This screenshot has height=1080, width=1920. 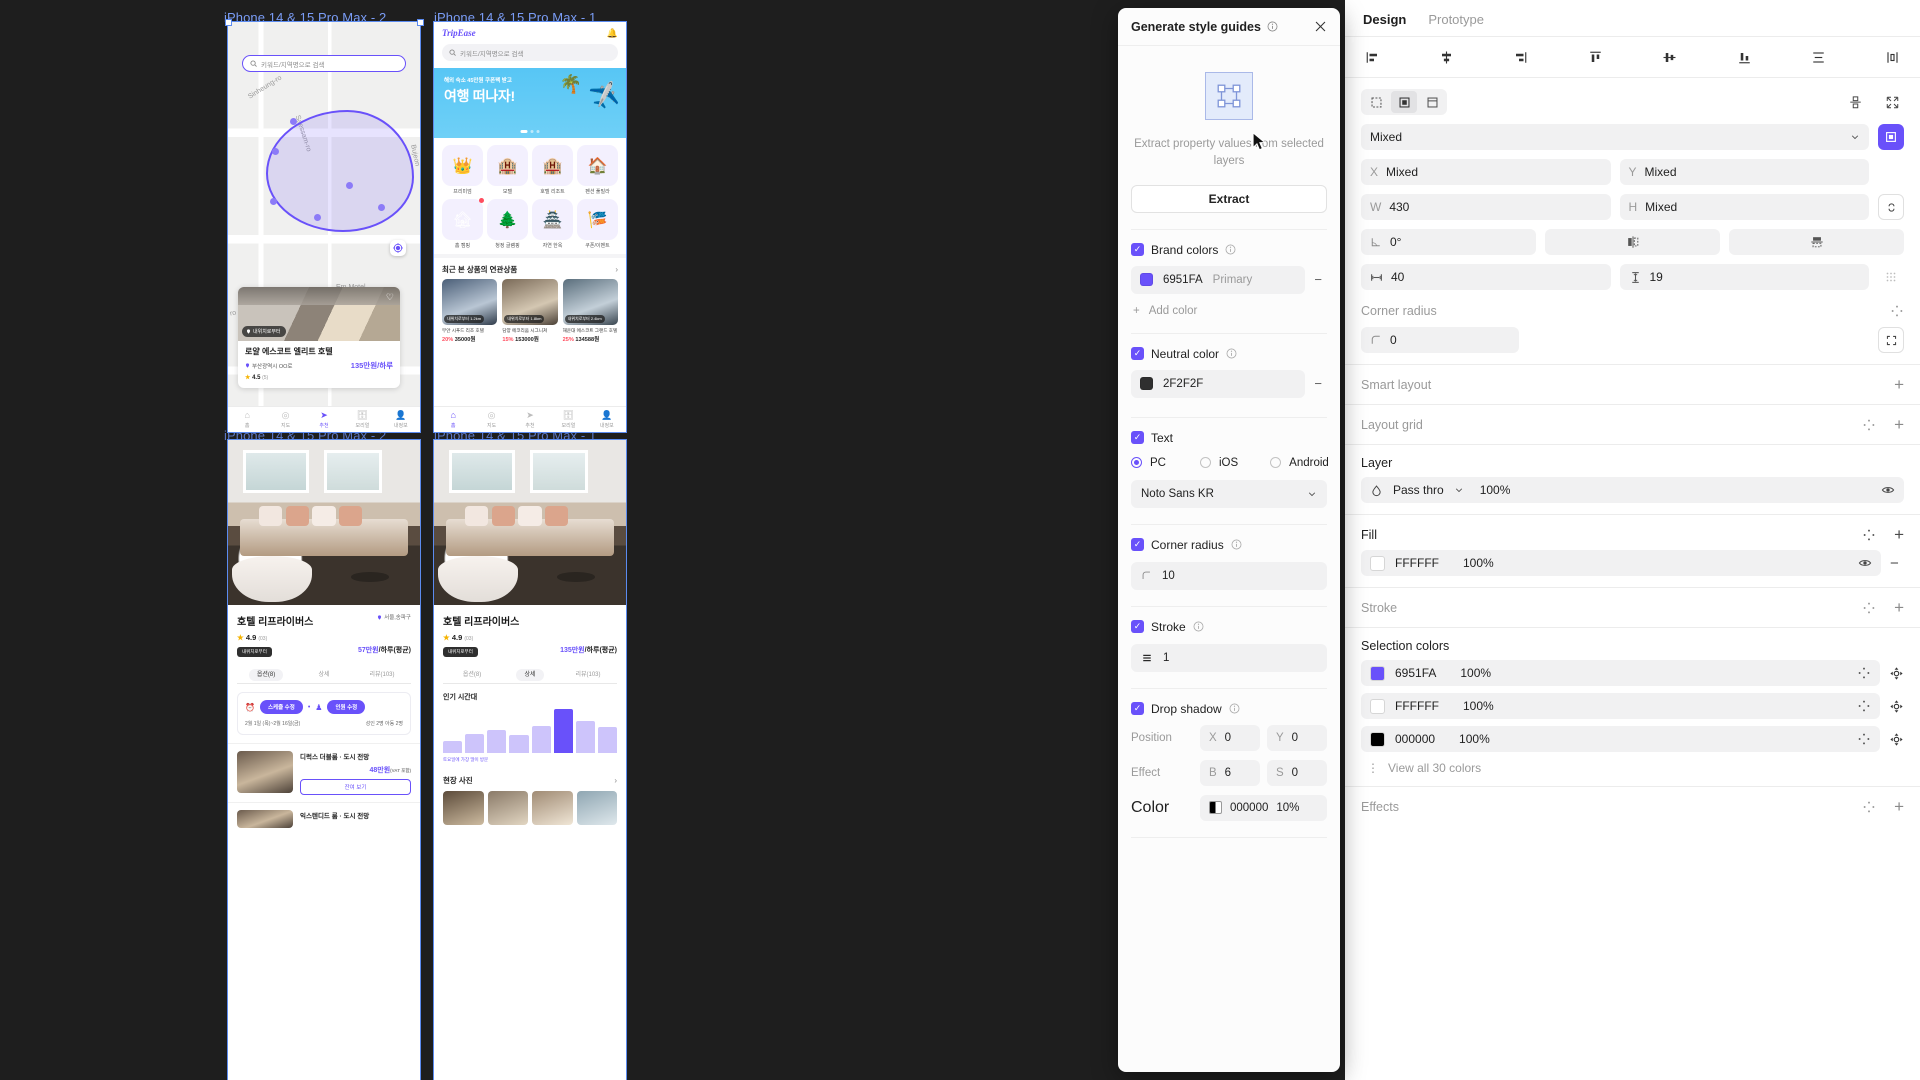 I want to click on tab-prototype: Prototype, so click(x=1456, y=24).